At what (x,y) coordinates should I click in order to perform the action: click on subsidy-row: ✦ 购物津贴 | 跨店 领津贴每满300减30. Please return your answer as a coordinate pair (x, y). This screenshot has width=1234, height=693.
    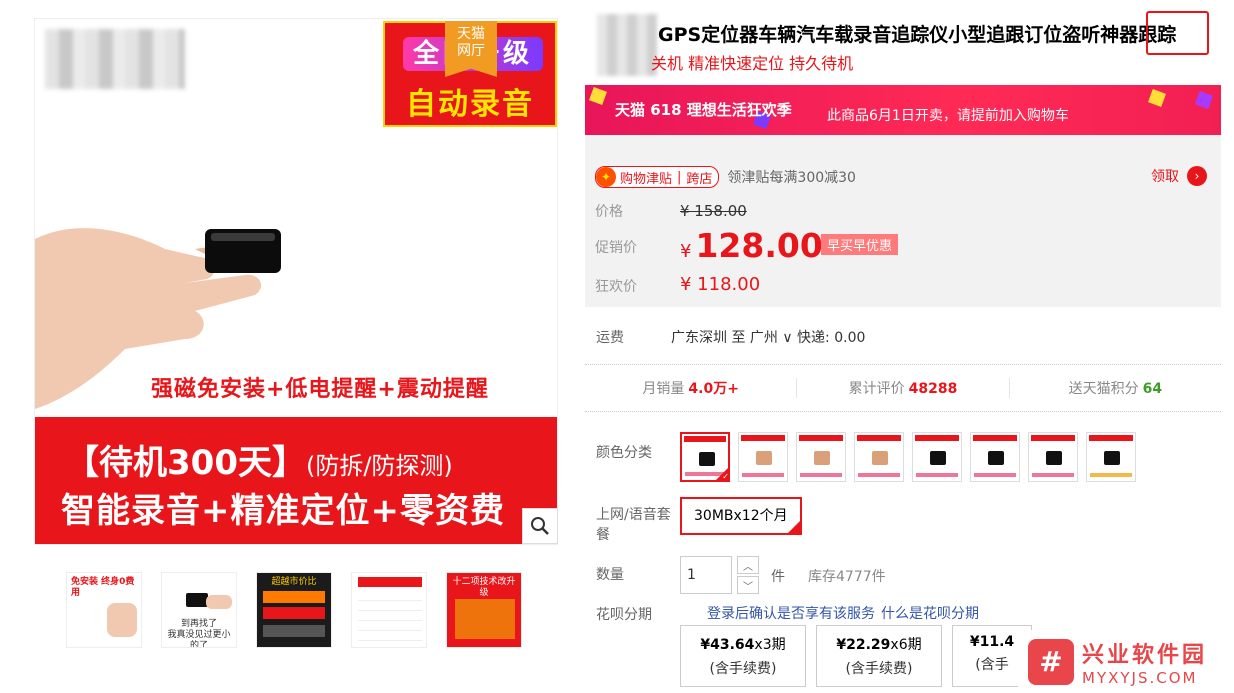
    Looking at the image, I should click on (725, 177).